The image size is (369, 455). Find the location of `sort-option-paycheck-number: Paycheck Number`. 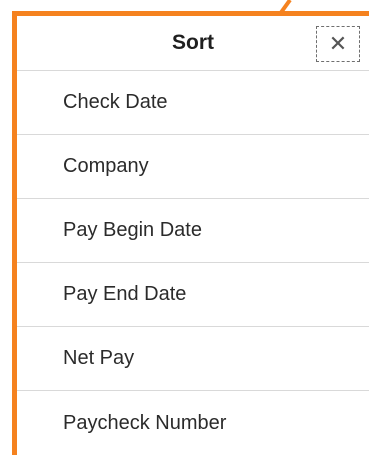

sort-option-paycheck-number: Paycheck Number is located at coordinates (193, 423).